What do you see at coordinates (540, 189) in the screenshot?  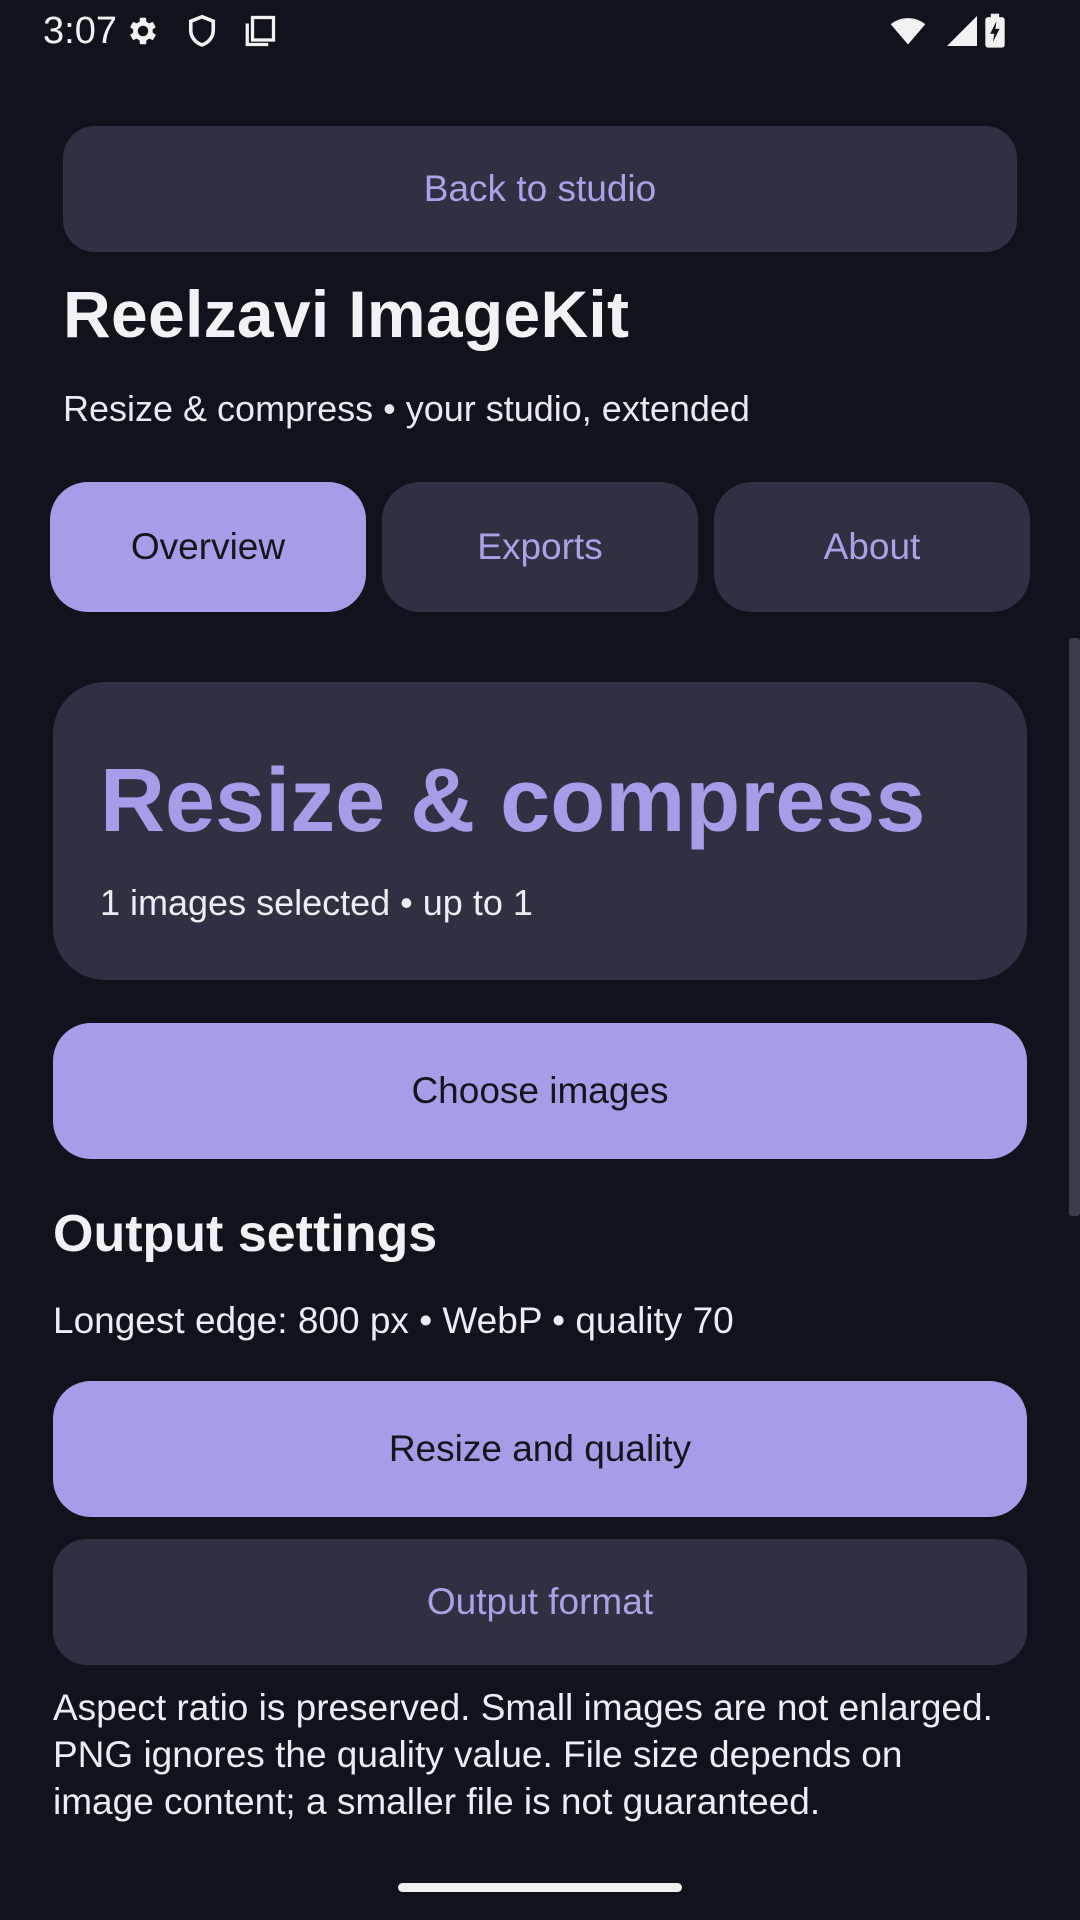 I see `back-to-studio-button: Back to studio` at bounding box center [540, 189].